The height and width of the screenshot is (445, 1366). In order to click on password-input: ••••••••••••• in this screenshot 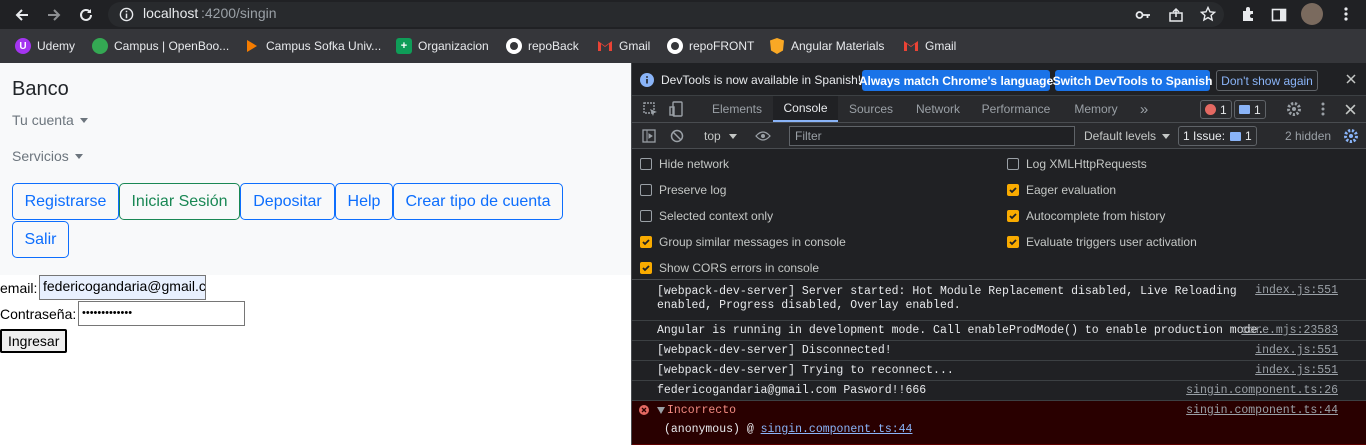, I will do `click(161, 313)`.